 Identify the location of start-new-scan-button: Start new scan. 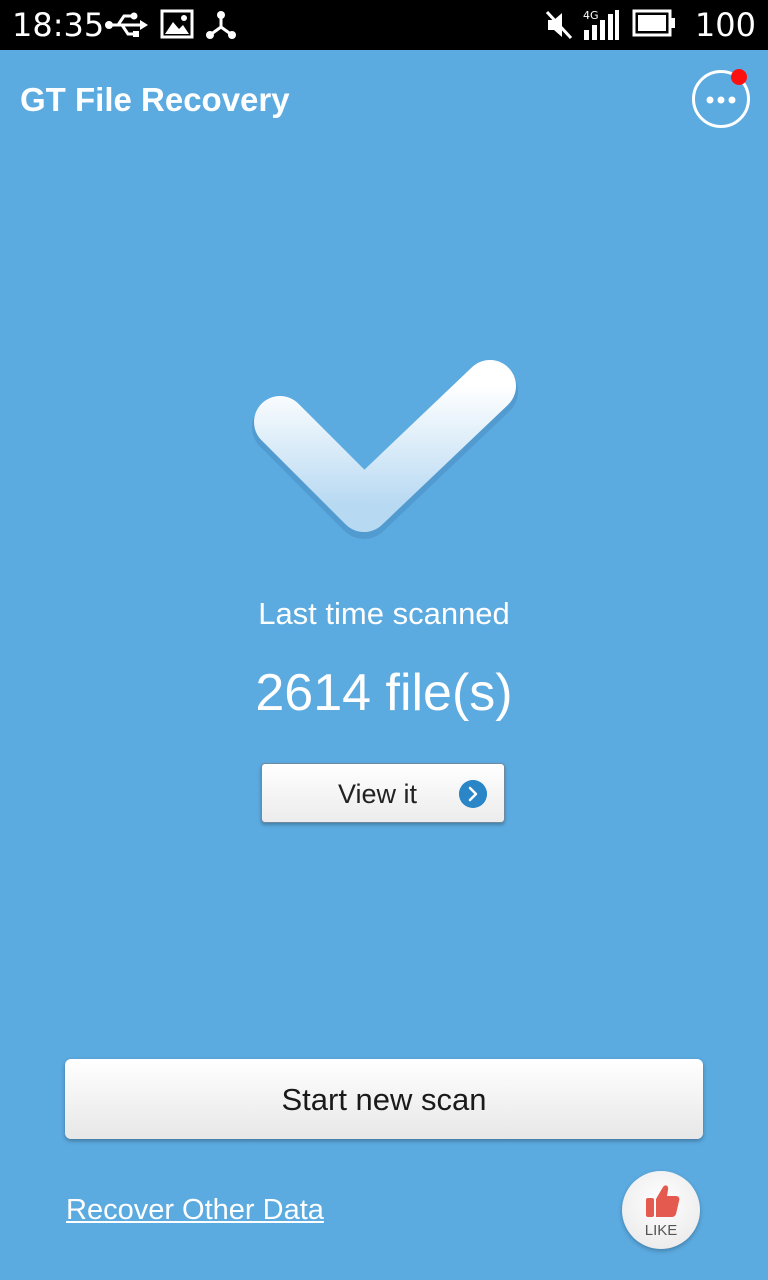
(384, 1099).